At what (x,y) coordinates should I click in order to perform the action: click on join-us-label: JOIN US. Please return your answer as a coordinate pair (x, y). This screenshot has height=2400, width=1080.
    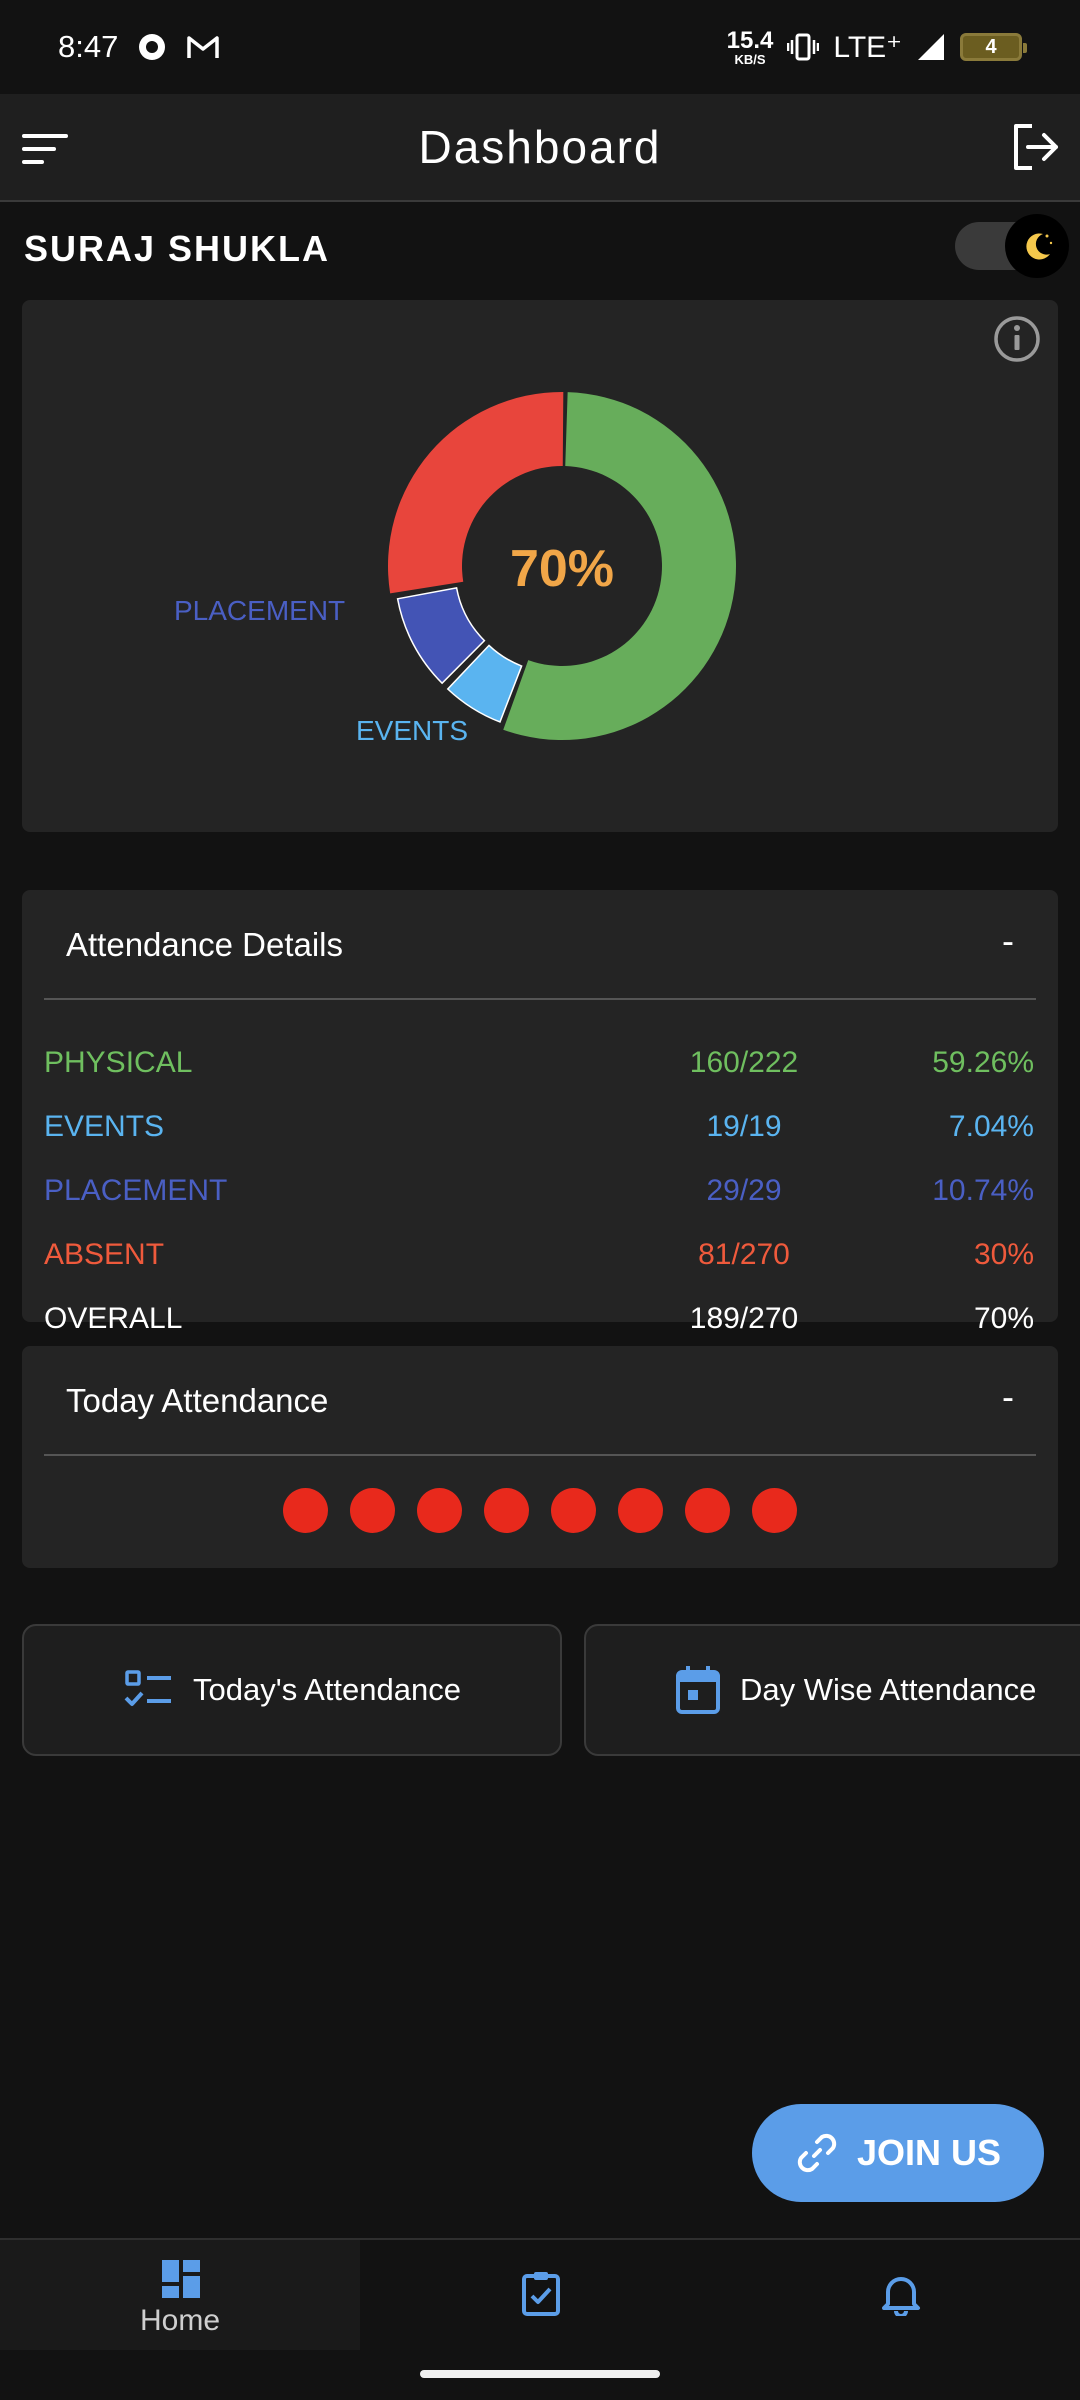
    Looking at the image, I should click on (929, 2152).